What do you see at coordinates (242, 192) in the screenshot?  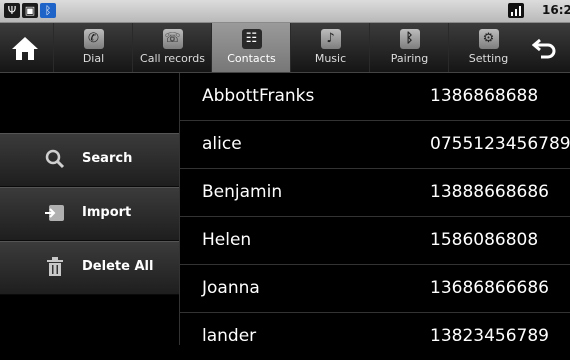 I see `contact-name: Benjamin` at bounding box center [242, 192].